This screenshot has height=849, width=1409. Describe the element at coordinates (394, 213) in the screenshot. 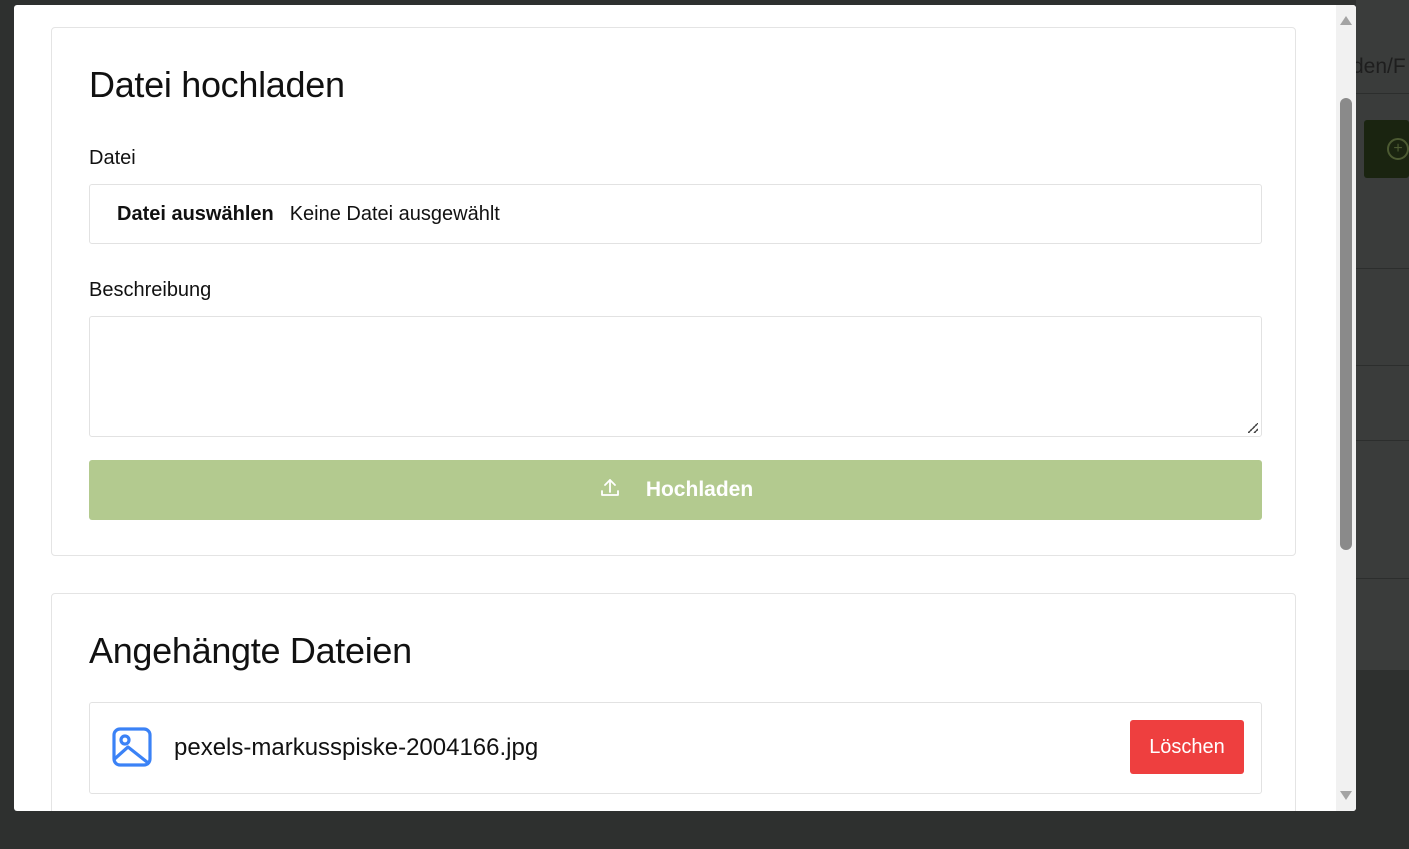

I see `file-status-text: Keine Datei ausgewählt` at that location.